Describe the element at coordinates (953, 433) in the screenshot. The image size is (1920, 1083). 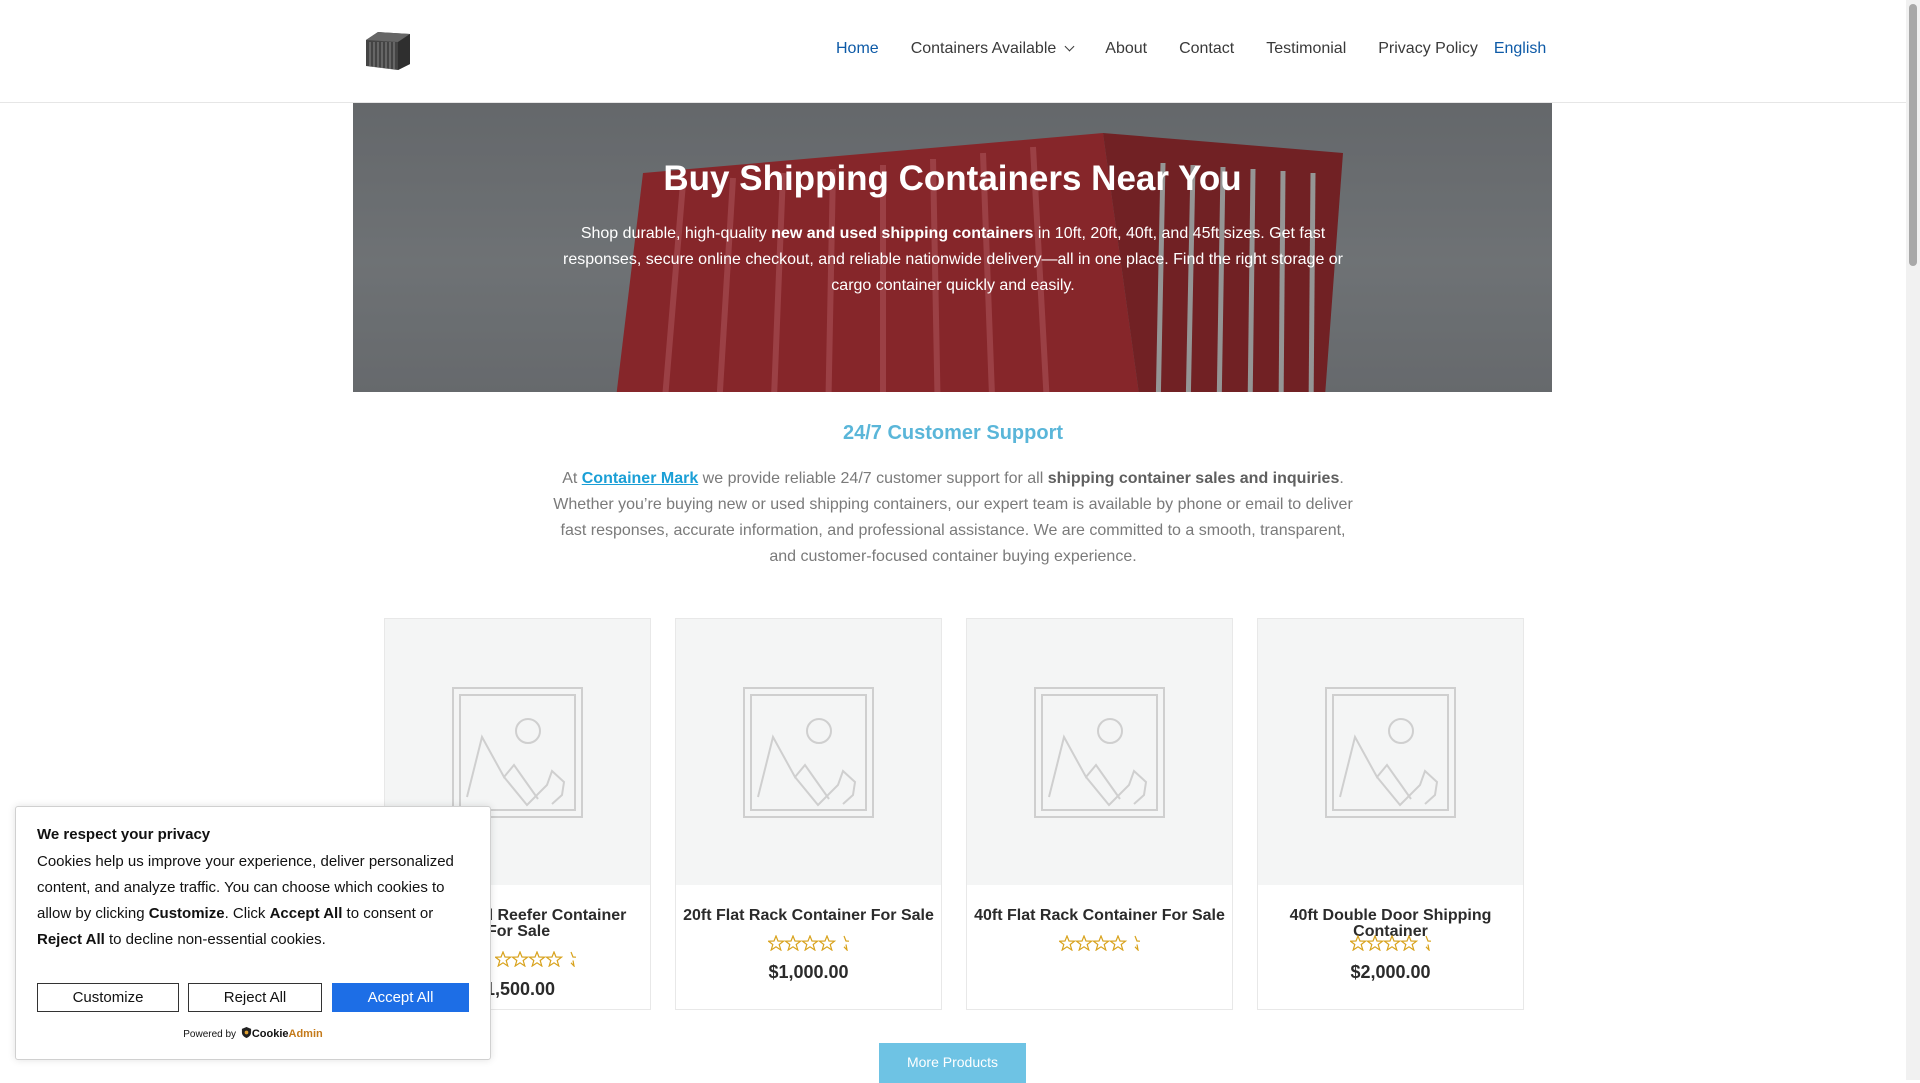
I see `support-heading: 24/7 Customer Support` at that location.